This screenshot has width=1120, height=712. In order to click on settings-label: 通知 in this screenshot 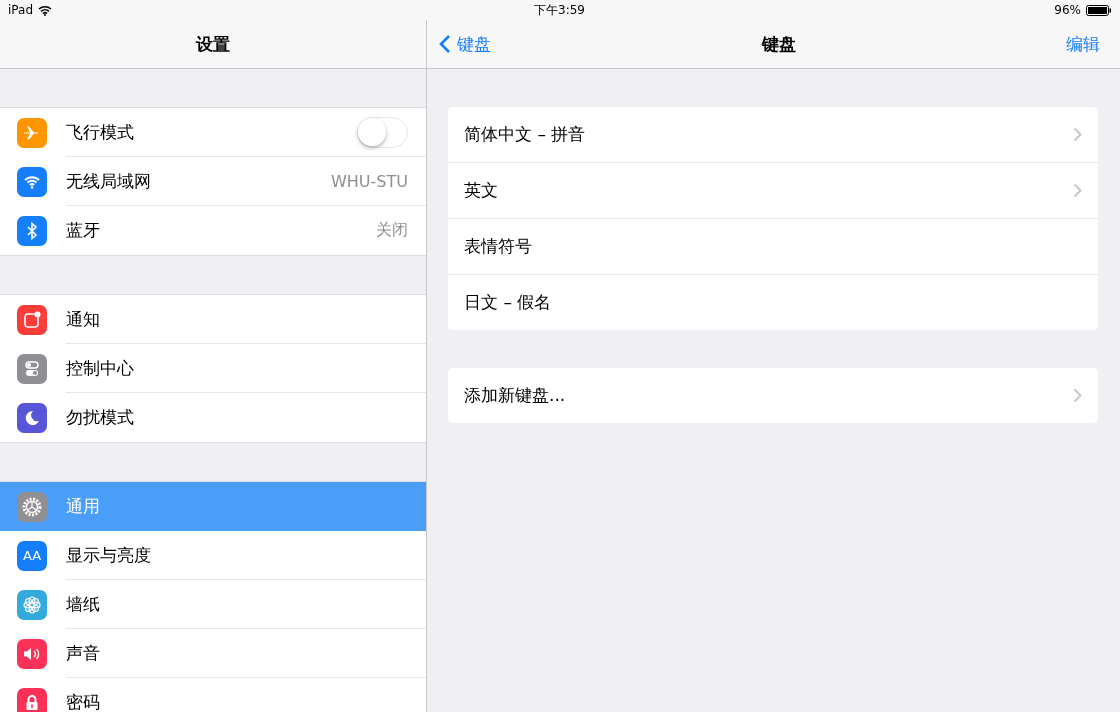, I will do `click(83, 319)`.